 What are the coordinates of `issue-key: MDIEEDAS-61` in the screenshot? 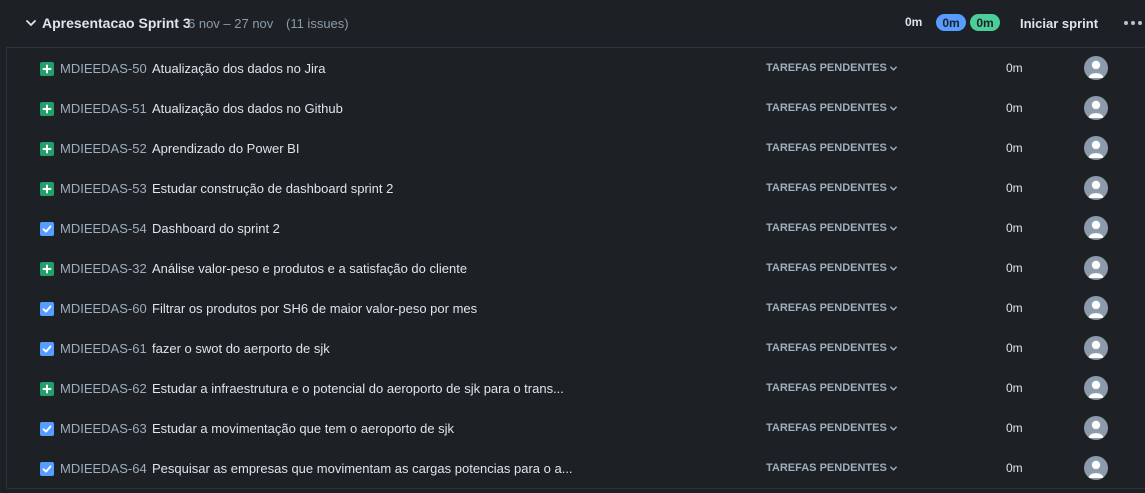 It's located at (103, 348).